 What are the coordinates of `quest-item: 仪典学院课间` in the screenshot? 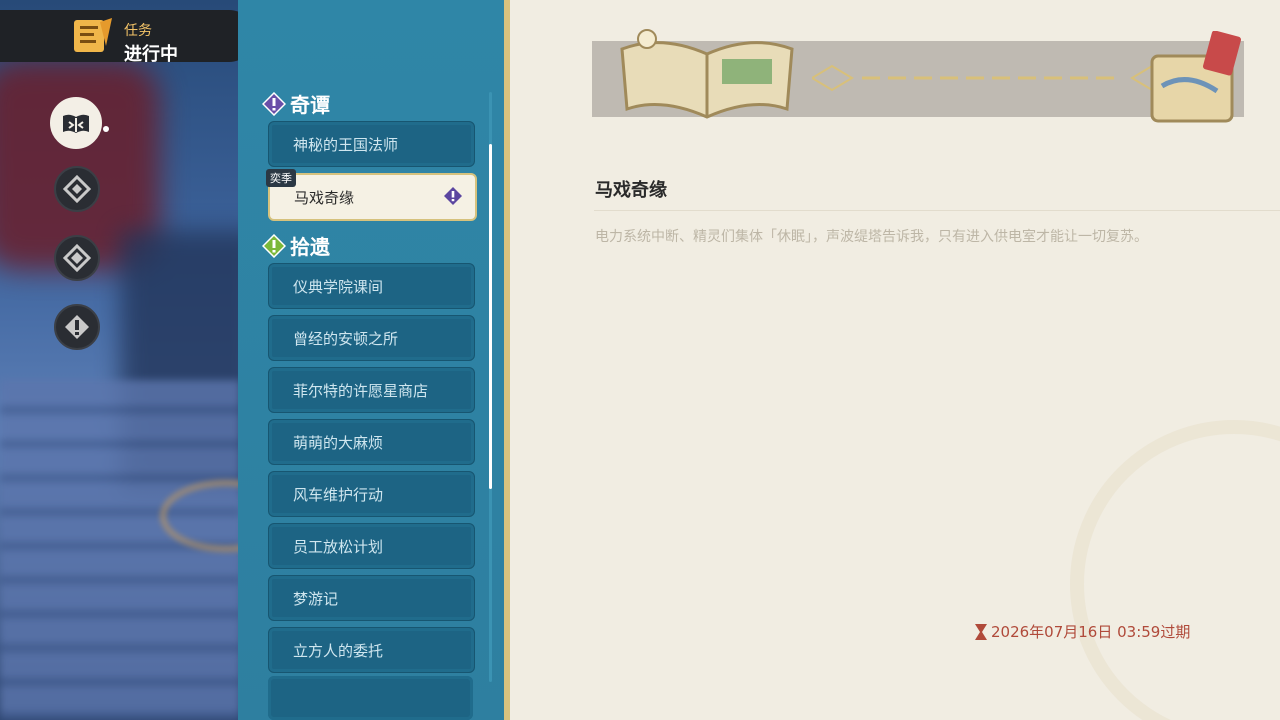 It's located at (371, 286).